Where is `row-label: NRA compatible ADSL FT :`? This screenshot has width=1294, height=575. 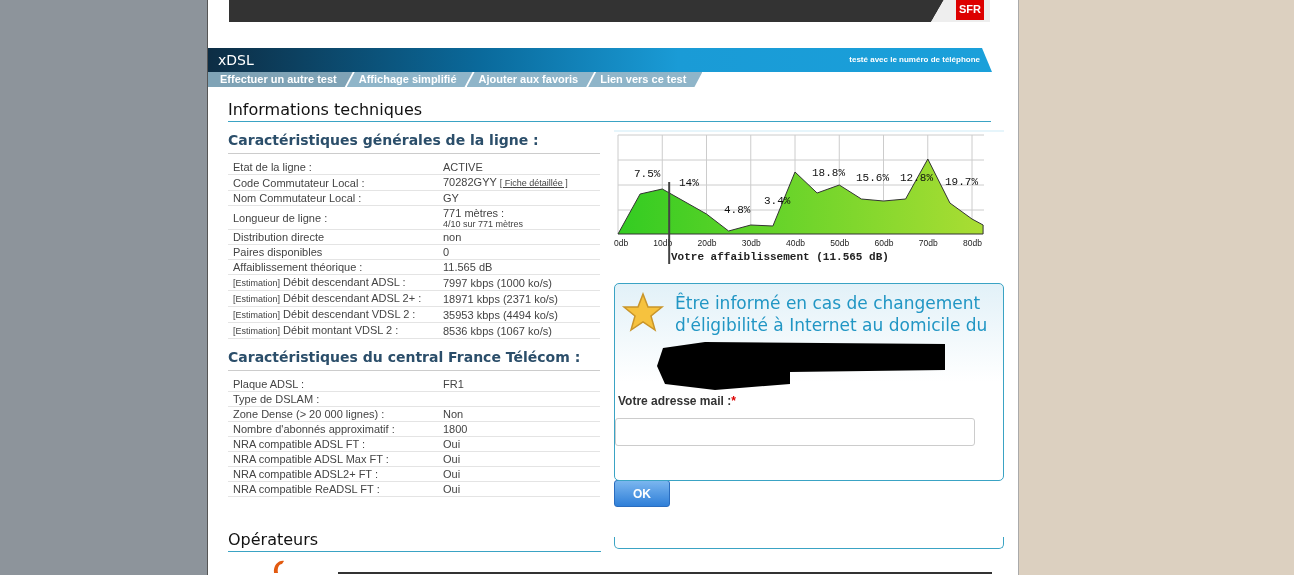 row-label: NRA compatible ADSL FT : is located at coordinates (300, 444).